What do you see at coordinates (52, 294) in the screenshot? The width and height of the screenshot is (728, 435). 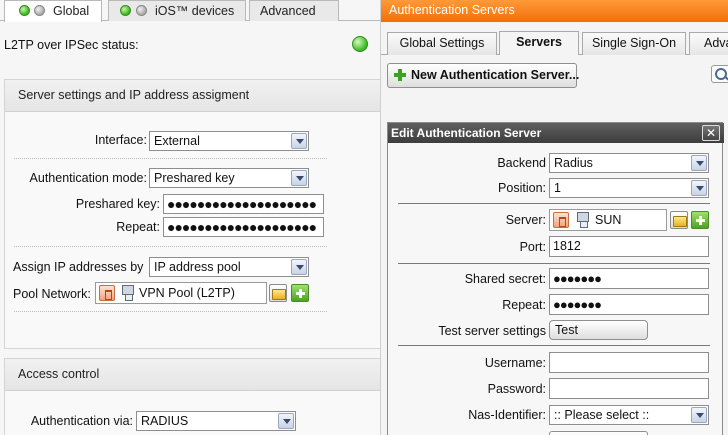 I see `pool-network-label: Pool Network:` at bounding box center [52, 294].